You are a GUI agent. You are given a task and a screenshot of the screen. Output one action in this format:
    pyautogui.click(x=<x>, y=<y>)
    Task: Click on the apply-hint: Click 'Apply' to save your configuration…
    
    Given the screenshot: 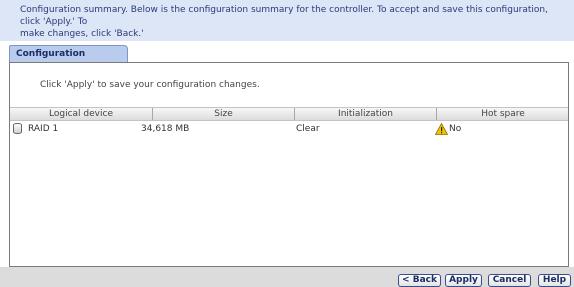 What is the action you would take?
    pyautogui.click(x=150, y=85)
    